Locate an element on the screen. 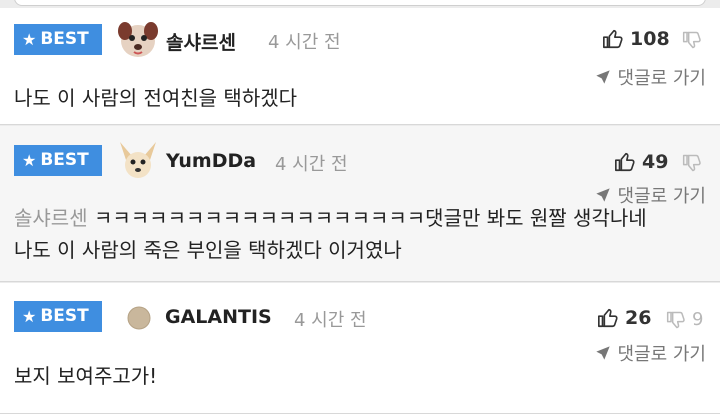  comment-nickname: YumDDa is located at coordinates (211, 161).